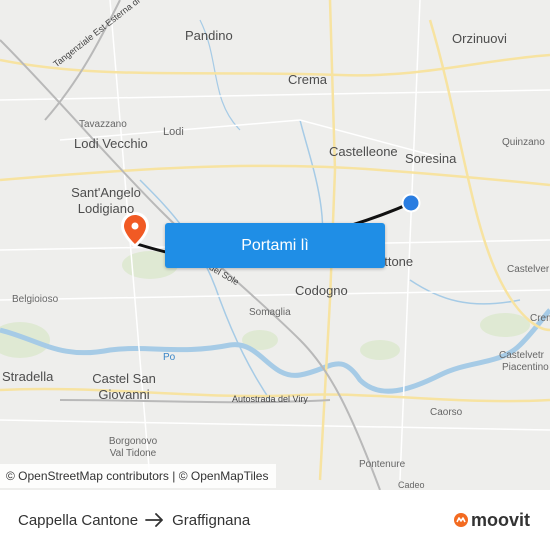 The width and height of the screenshot is (550, 550). What do you see at coordinates (523, 142) in the screenshot?
I see `village-label: Quinzano` at bounding box center [523, 142].